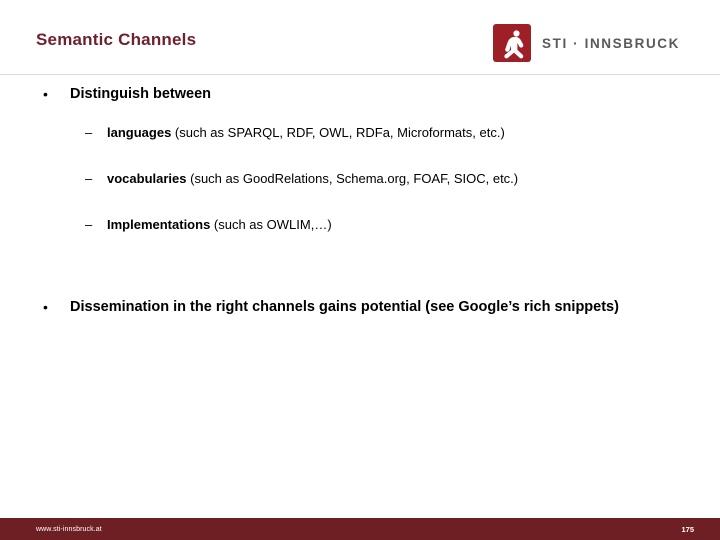 The height and width of the screenshot is (540, 720). What do you see at coordinates (159, 224) in the screenshot?
I see `sub-bullet-keyword: Implementations` at bounding box center [159, 224].